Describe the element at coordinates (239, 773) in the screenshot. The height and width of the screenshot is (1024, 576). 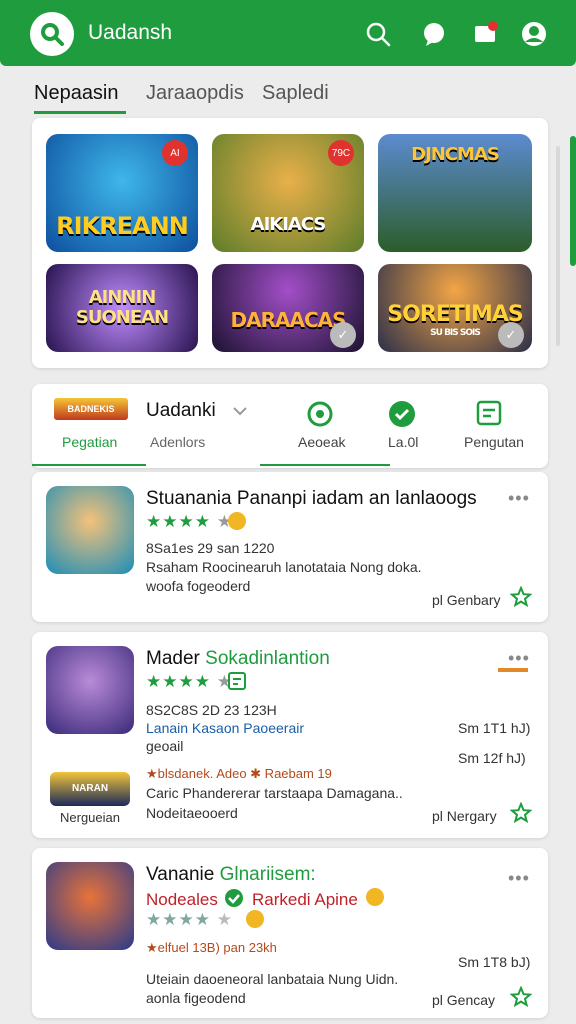
I see `item-meta: ★blsdanek. Adeo ✱ Raebam 19` at that location.